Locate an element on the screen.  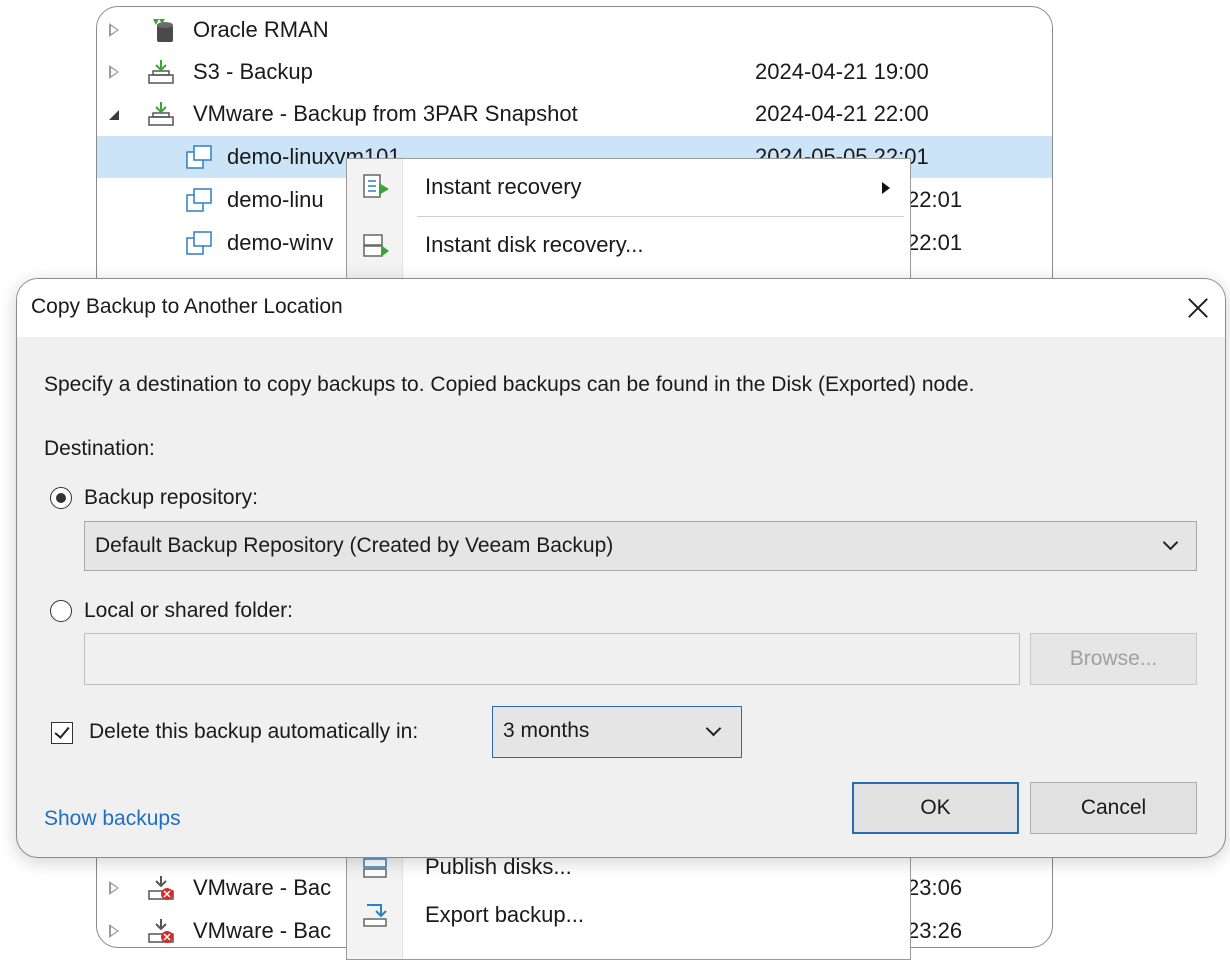
tree-row-label: demo-linu is located at coordinates (275, 199).